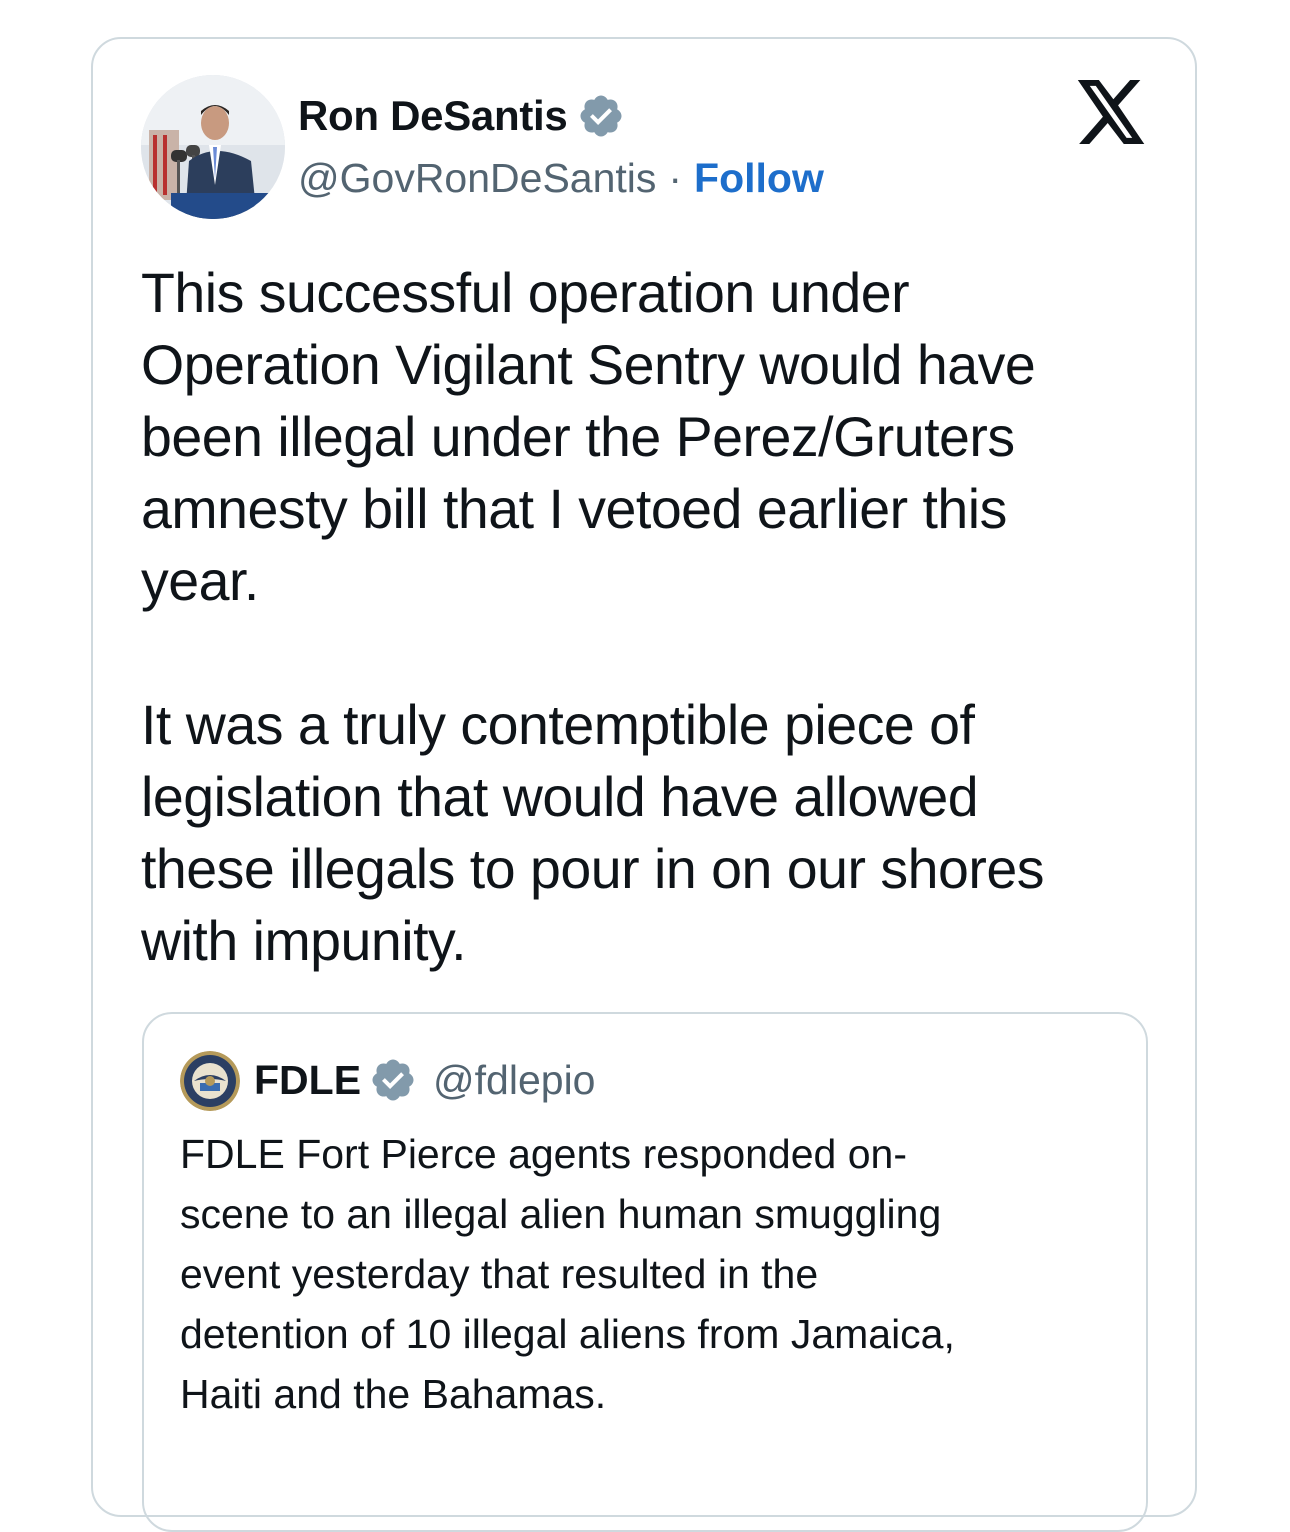  What do you see at coordinates (1112, 112) in the screenshot?
I see `x-logo-icon` at bounding box center [1112, 112].